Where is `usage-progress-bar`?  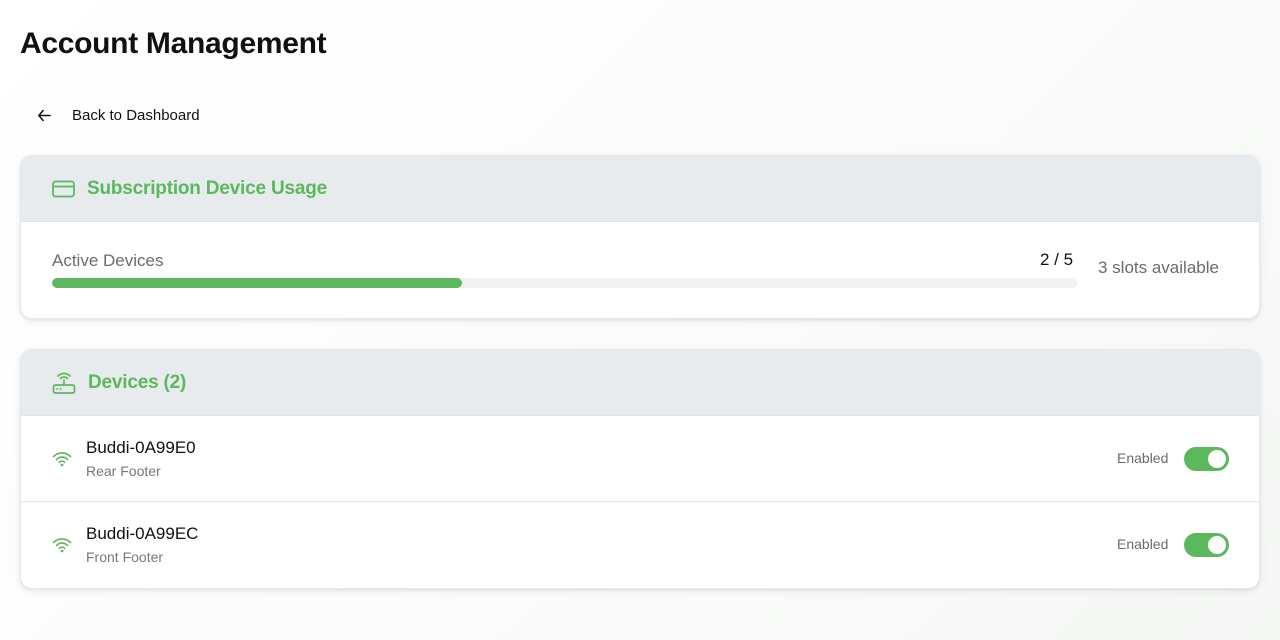
usage-progress-bar is located at coordinates (564, 283).